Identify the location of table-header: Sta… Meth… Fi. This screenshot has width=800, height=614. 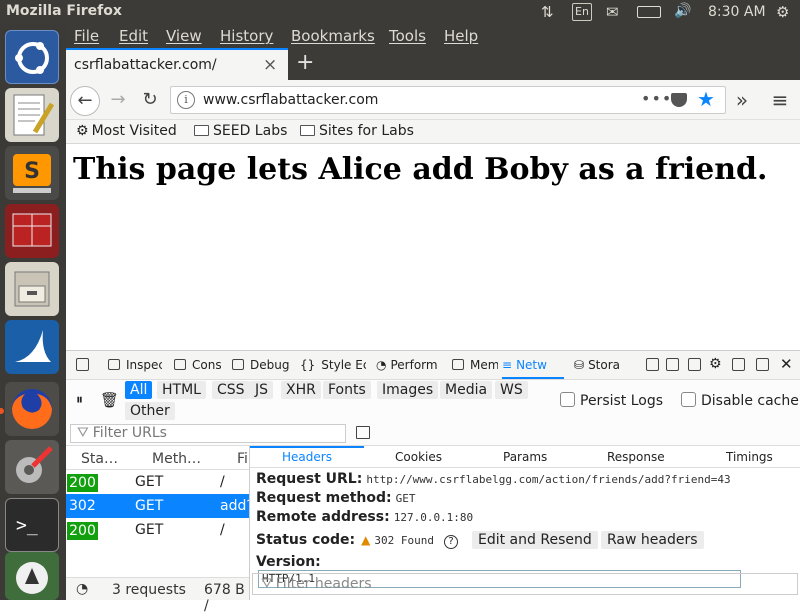
(157, 458).